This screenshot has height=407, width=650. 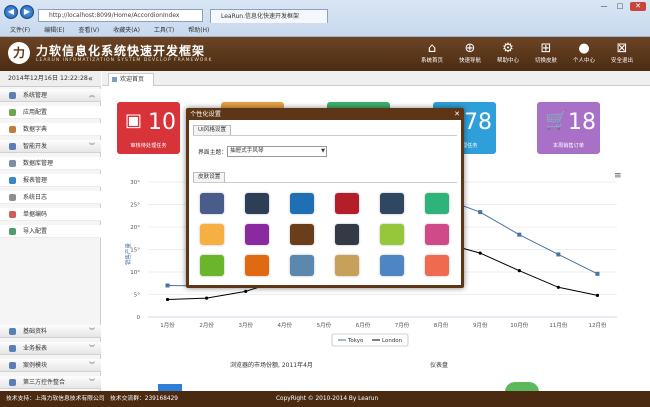 What do you see at coordinates (245, 325) in the screenshot?
I see `x-tick-label: 3月份` at bounding box center [245, 325].